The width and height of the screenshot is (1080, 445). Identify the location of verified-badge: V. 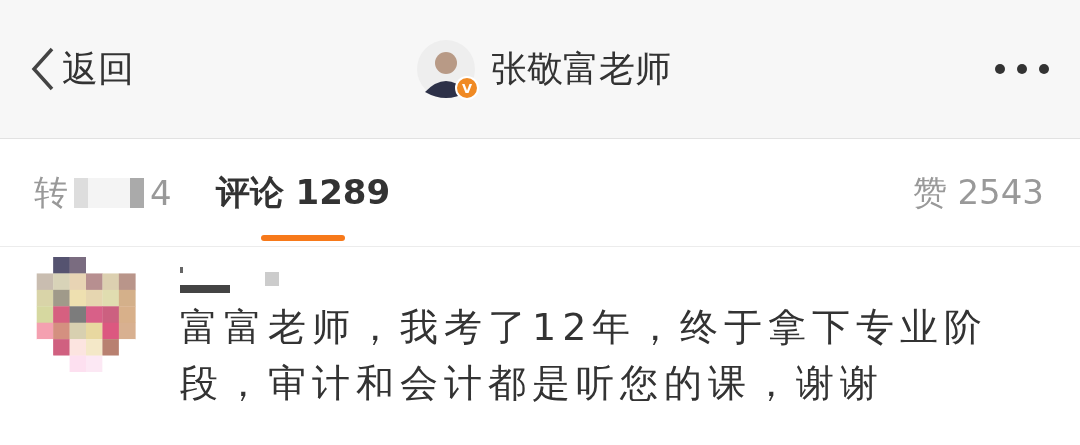
(467, 88).